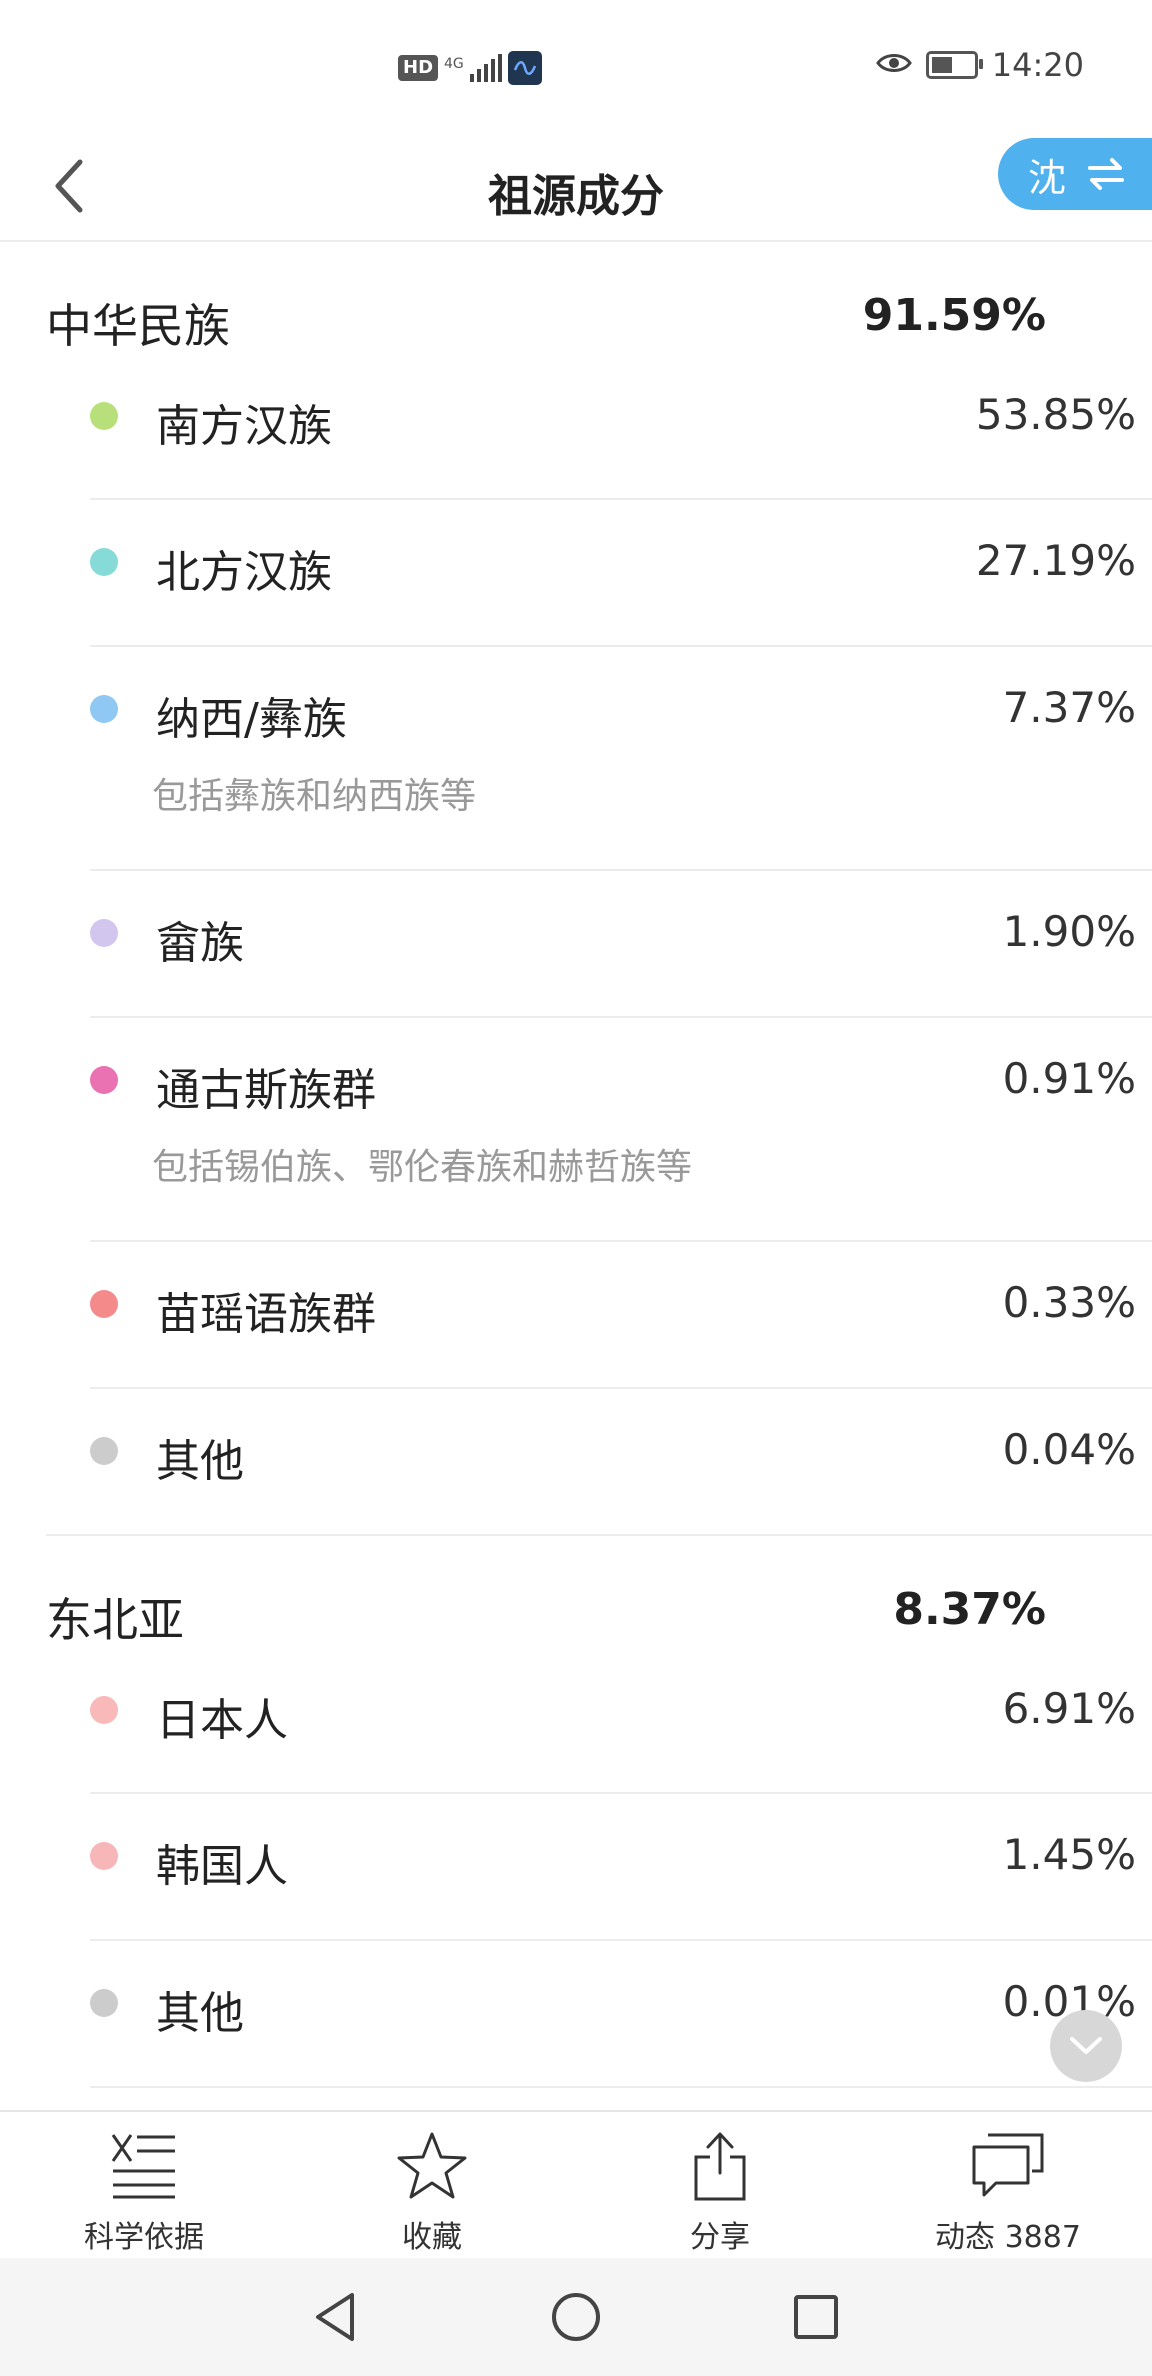  I want to click on ancestry-row: 通古斯族群 0.91% 包括锡伯族、鄂伦春族和赫哲族等, so click(621, 1130).